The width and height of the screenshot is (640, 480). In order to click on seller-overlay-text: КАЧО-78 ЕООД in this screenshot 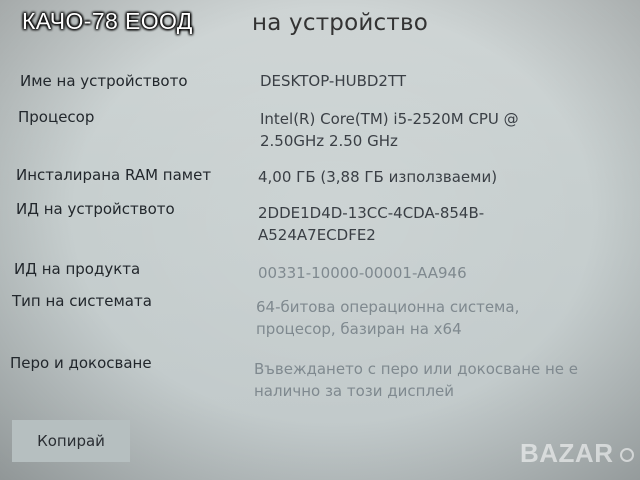, I will do `click(107, 21)`.